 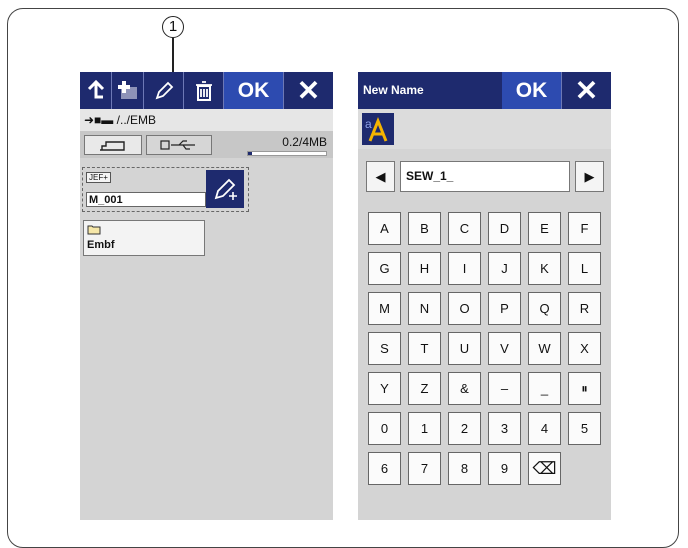 What do you see at coordinates (98, 177) in the screenshot?
I see `file-type-badge: JEF+` at bounding box center [98, 177].